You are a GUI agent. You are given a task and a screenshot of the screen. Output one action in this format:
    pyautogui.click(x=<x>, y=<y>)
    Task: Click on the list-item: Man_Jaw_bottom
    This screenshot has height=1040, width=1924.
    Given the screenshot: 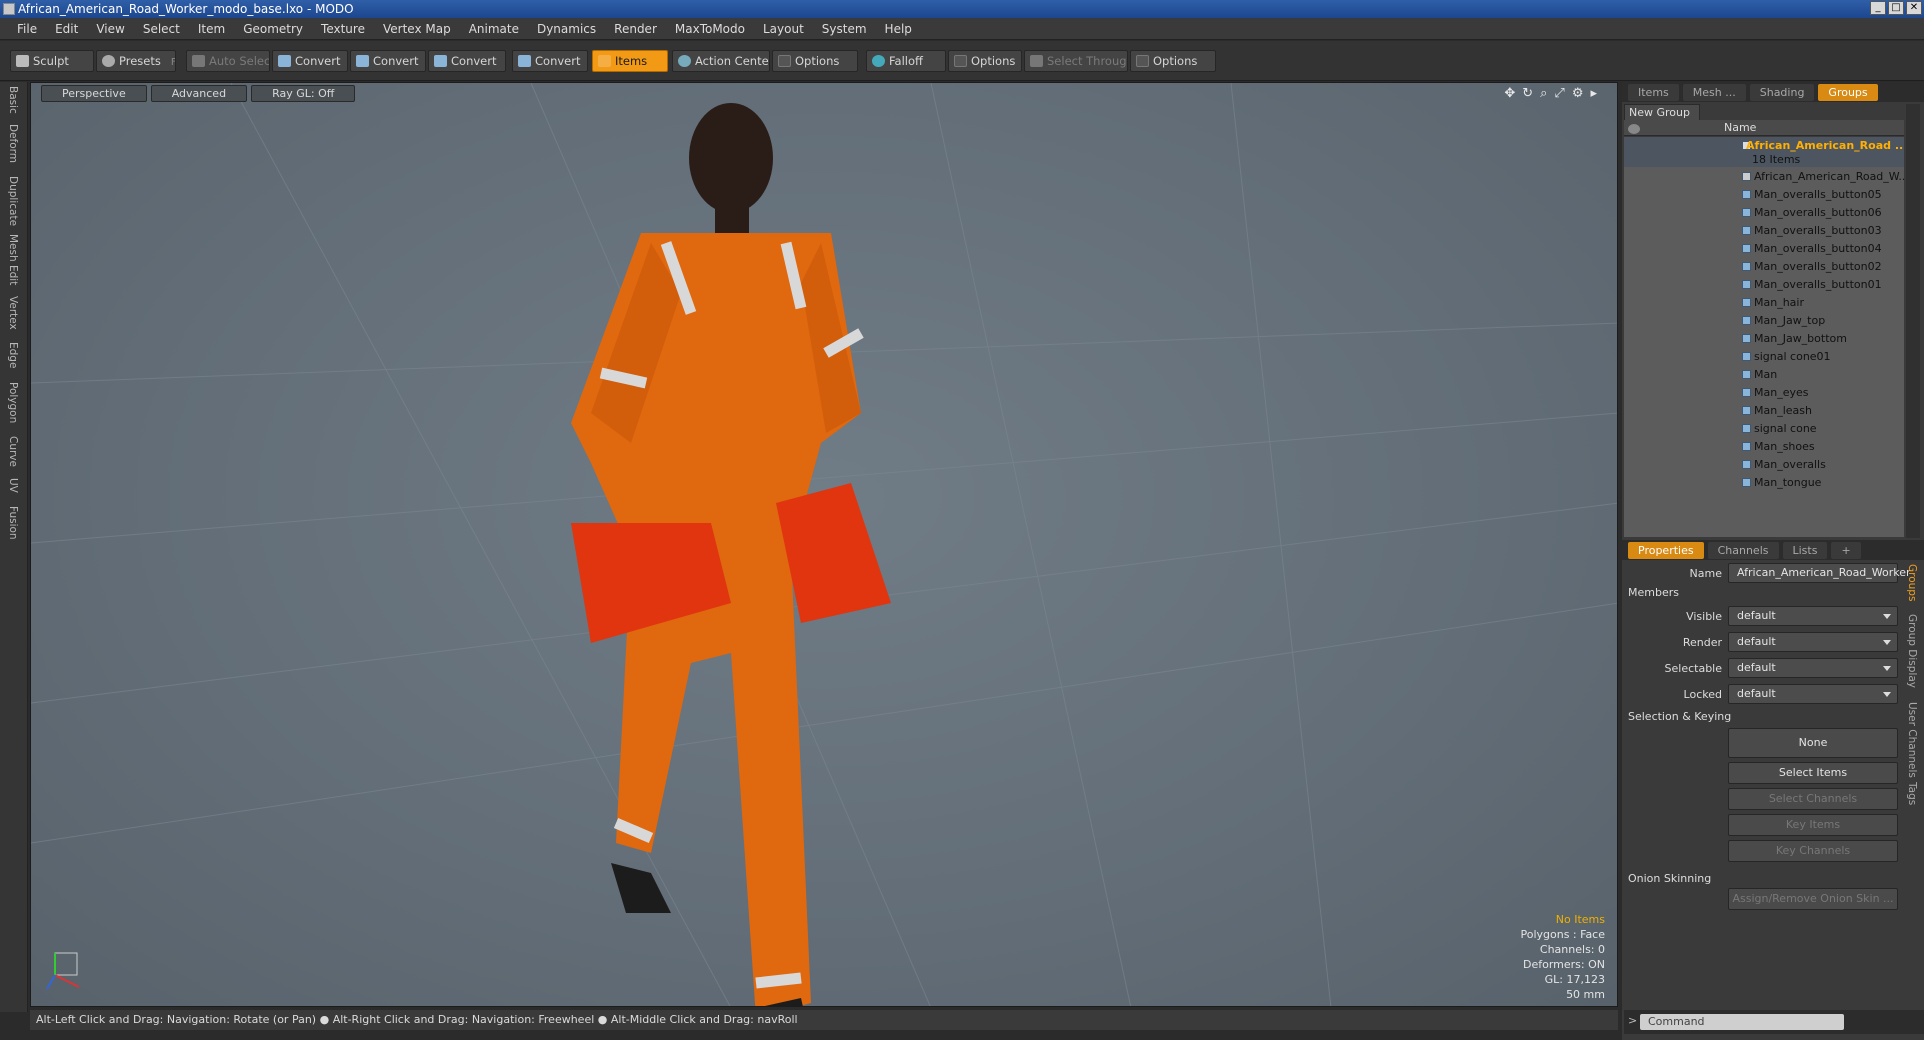 What is the action you would take?
    pyautogui.click(x=1764, y=339)
    